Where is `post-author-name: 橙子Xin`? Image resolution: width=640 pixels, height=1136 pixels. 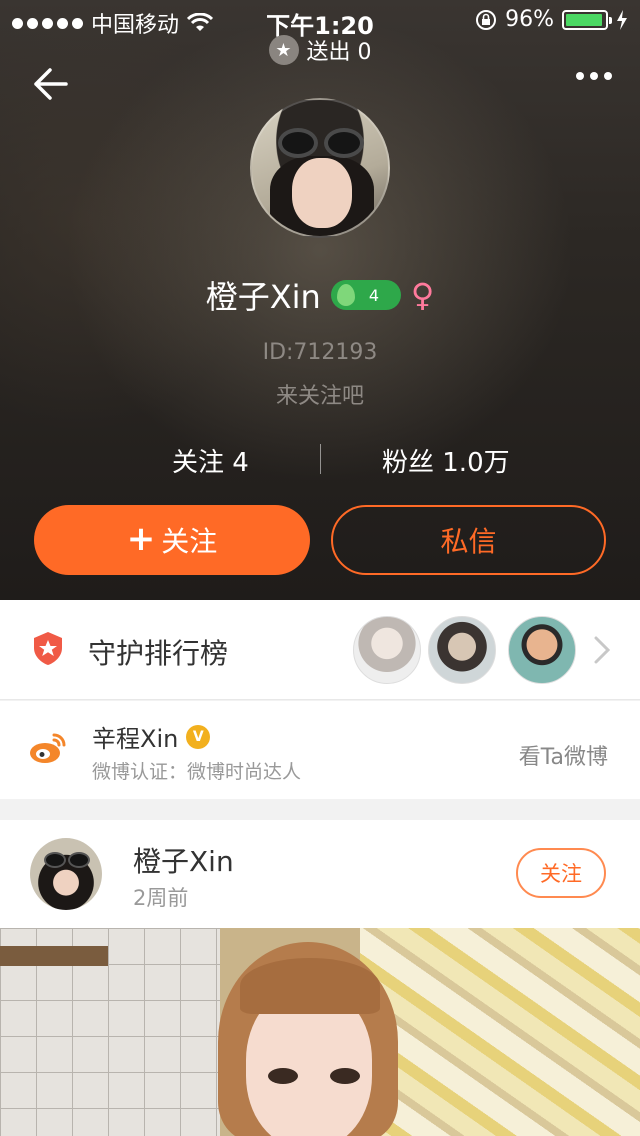 post-author-name: 橙子Xin is located at coordinates (183, 860).